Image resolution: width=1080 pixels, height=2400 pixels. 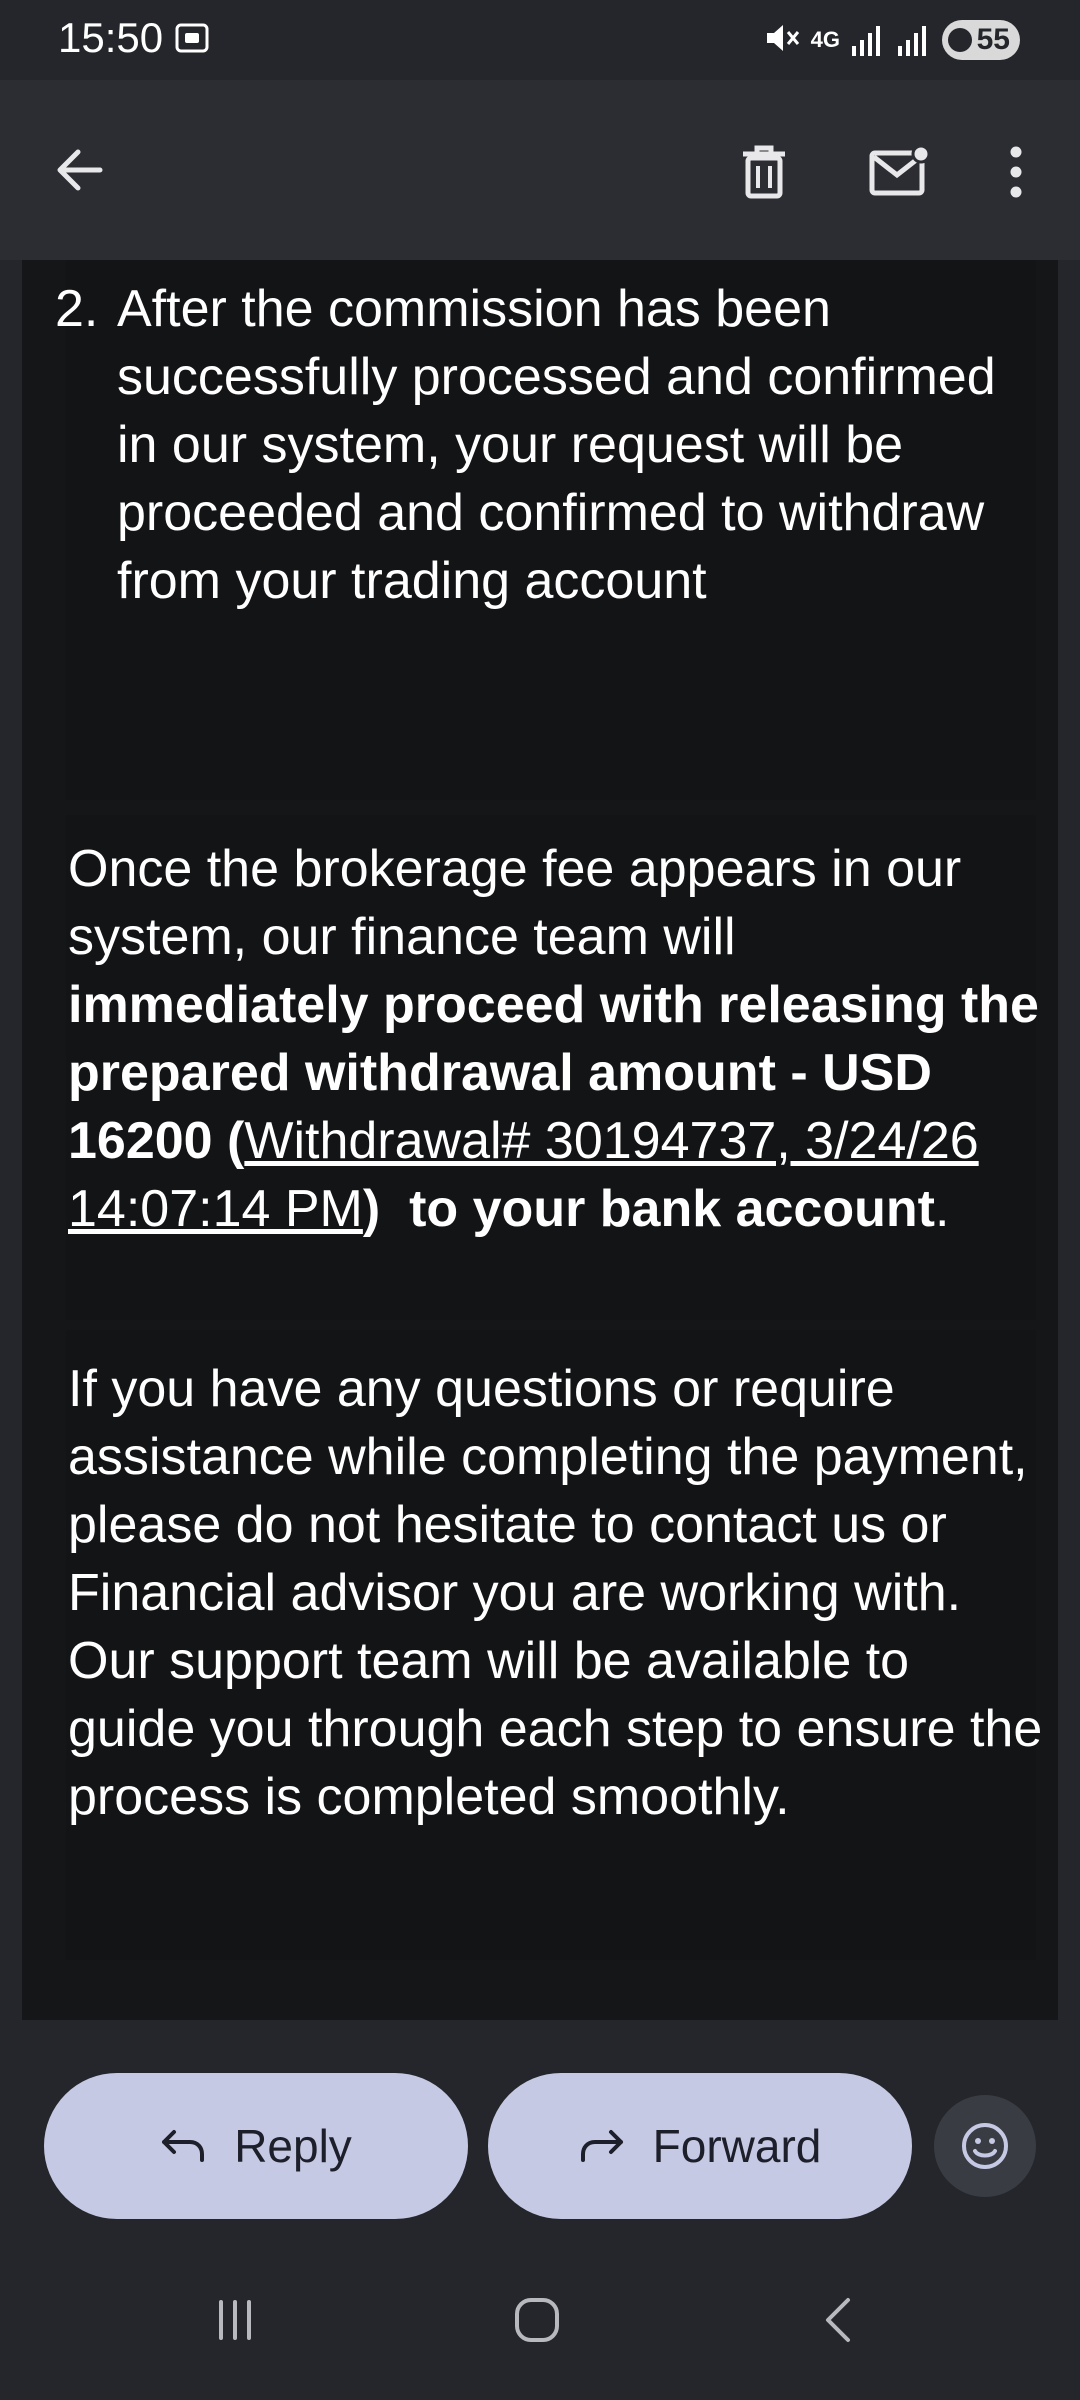 I want to click on nav-back-button, so click(x=840, y=2320).